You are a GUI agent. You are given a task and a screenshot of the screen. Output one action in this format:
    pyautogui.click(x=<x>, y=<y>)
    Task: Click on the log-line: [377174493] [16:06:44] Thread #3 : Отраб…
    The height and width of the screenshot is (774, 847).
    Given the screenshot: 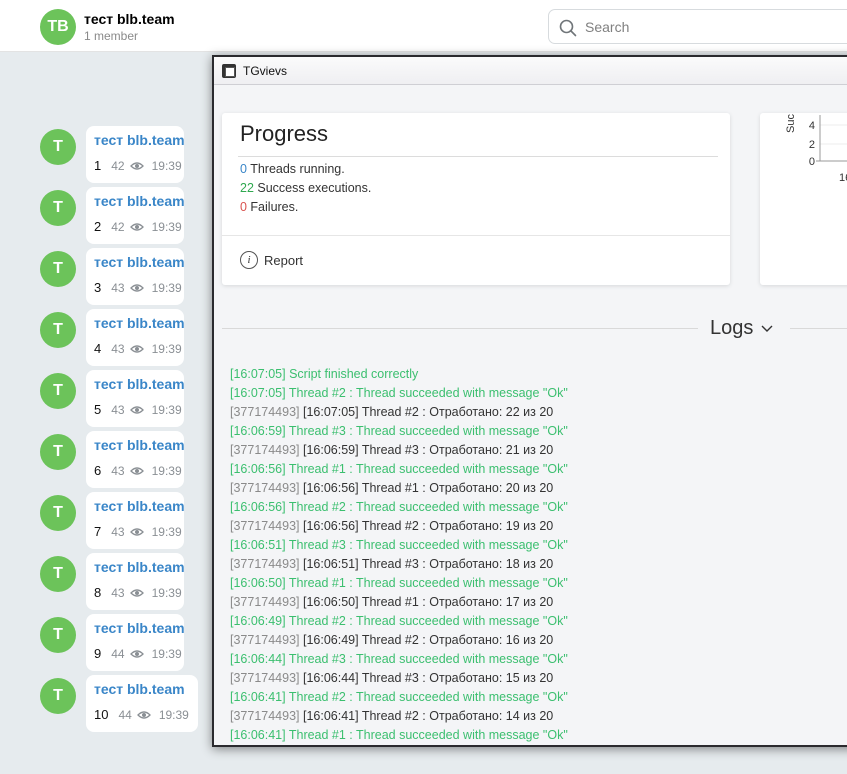 What is the action you would take?
    pyautogui.click(x=538, y=678)
    